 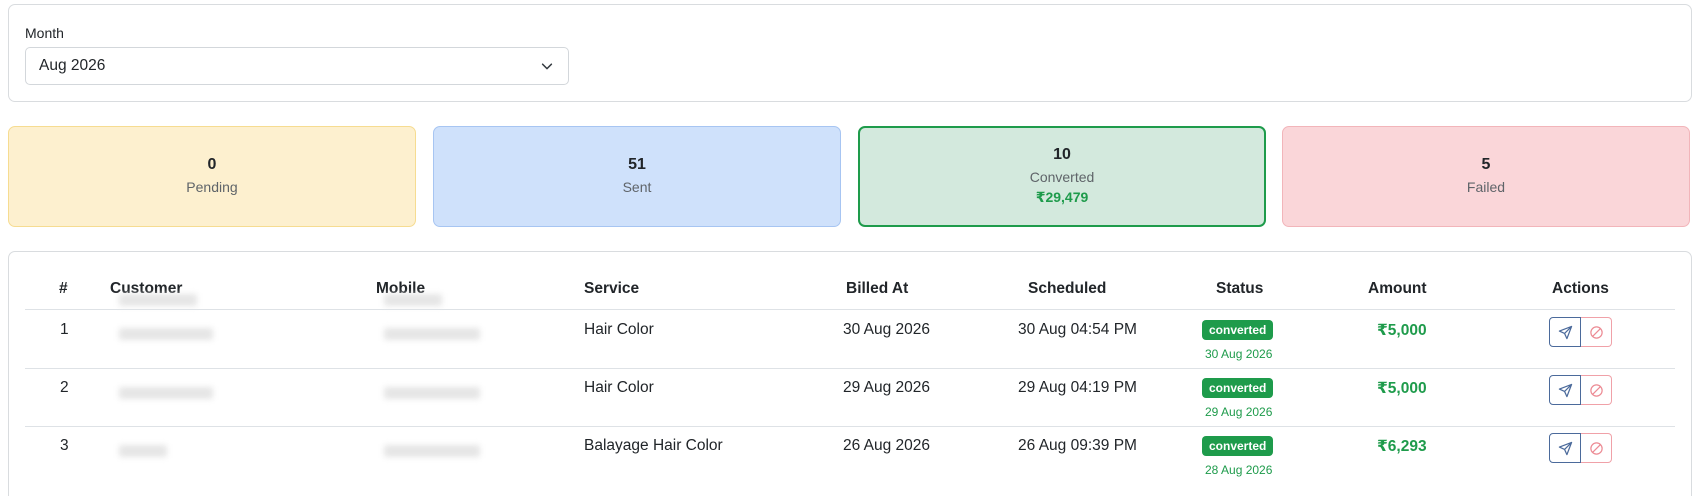 I want to click on stat-card-pending: 0 Pending, so click(x=212, y=176).